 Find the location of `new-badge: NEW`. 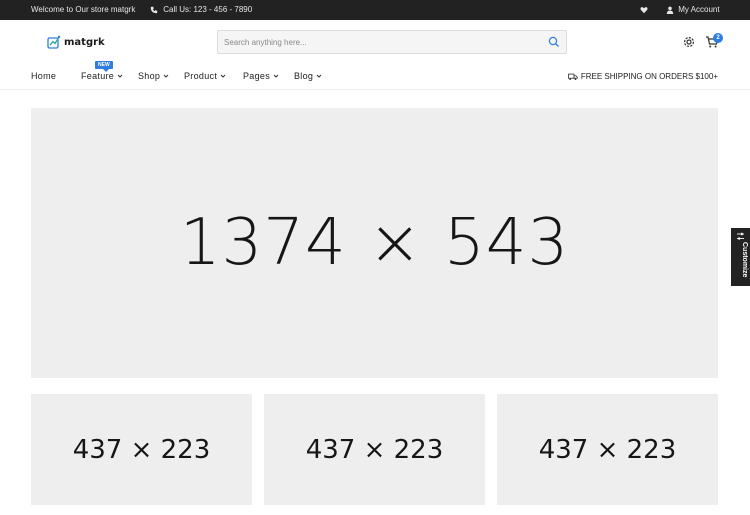

new-badge: NEW is located at coordinates (104, 66).